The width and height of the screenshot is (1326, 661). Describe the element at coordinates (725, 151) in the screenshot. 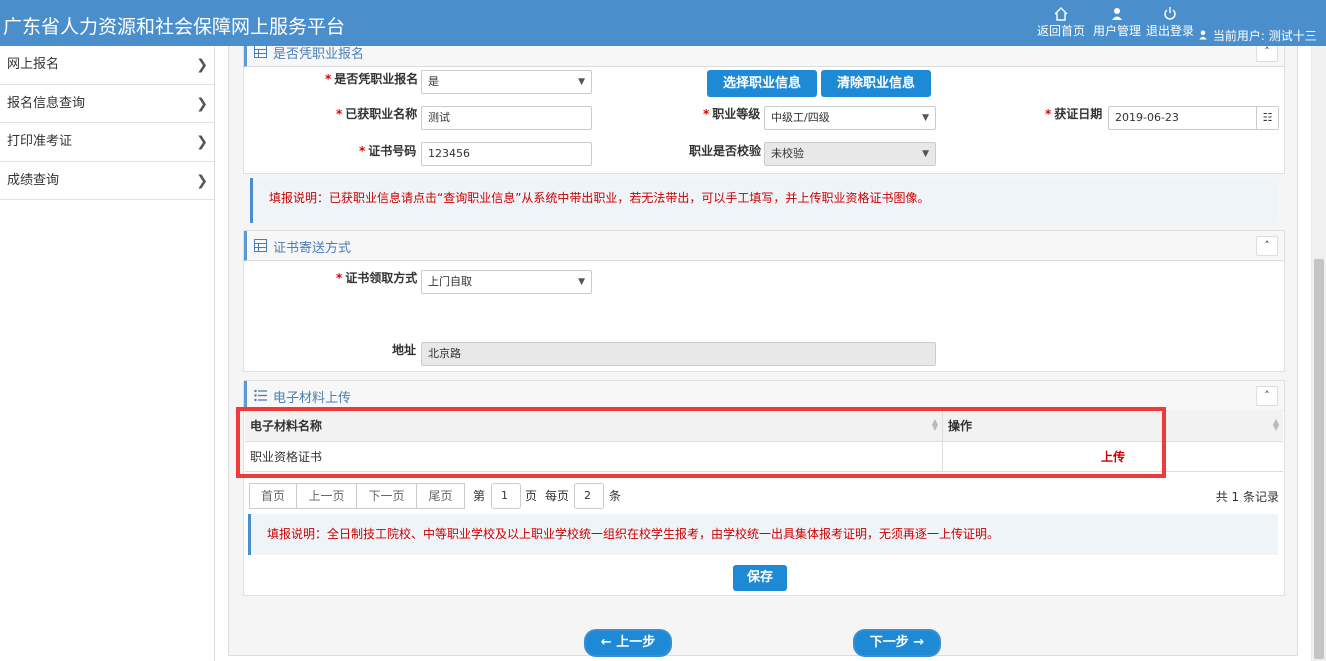

I see `verified-label: 职业是否校验` at that location.